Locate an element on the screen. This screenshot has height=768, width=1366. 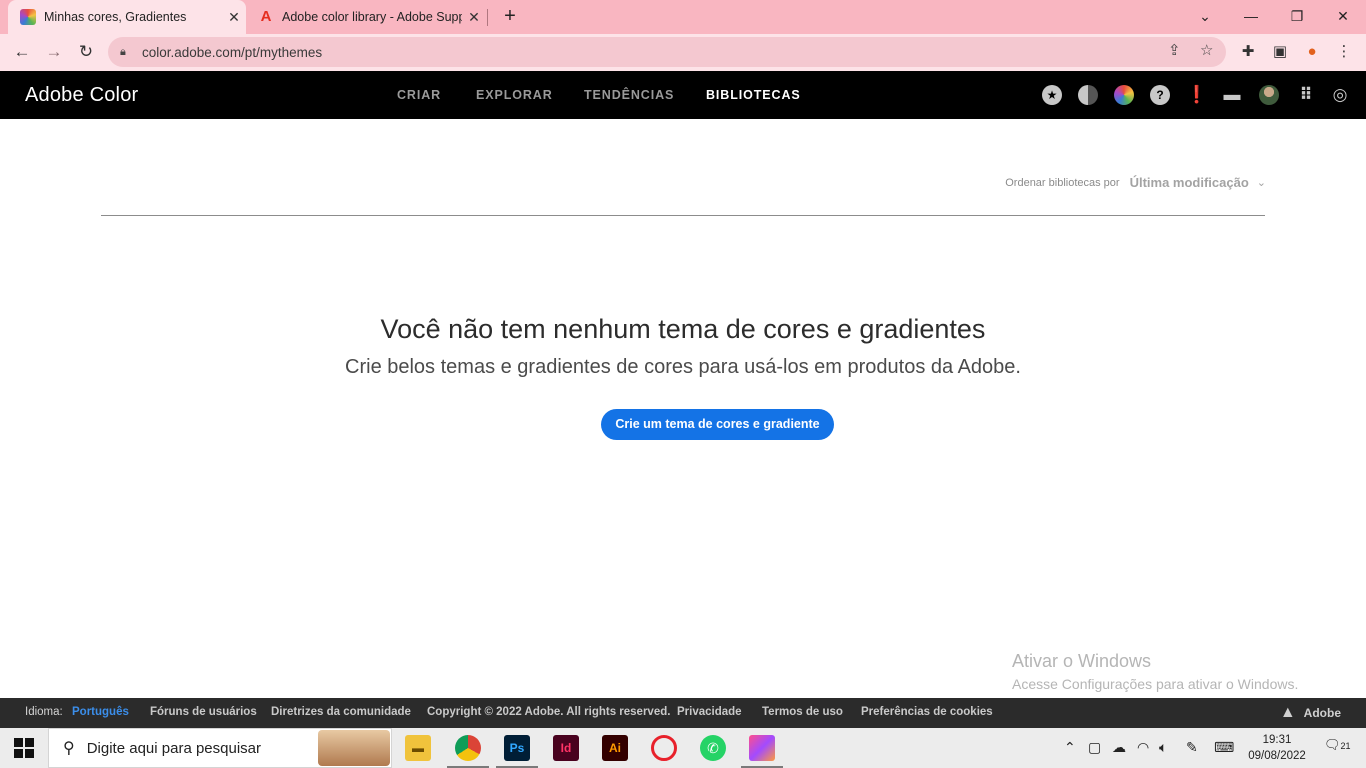
opera-icon is located at coordinates (664, 748).